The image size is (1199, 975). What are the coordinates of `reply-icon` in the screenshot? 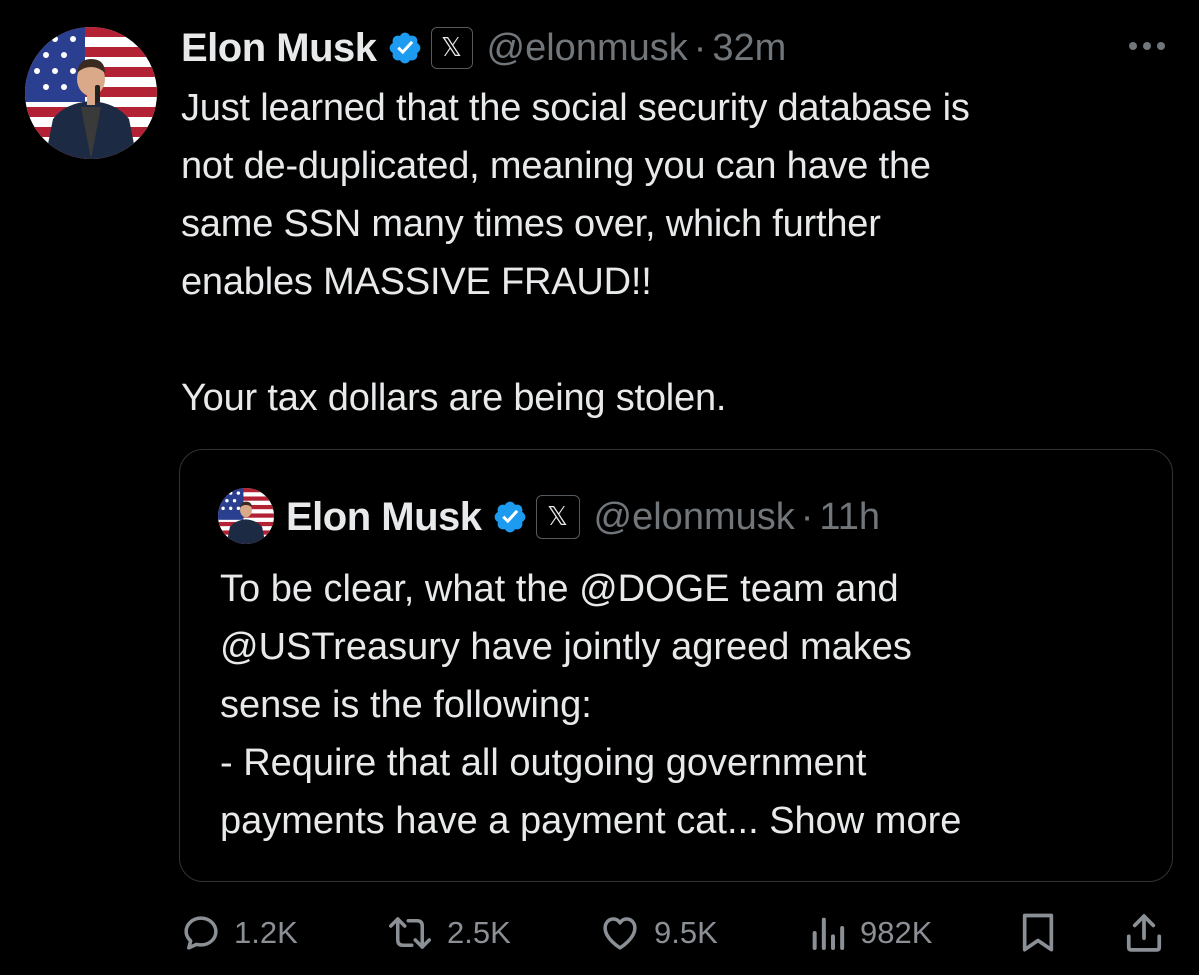 It's located at (201, 933).